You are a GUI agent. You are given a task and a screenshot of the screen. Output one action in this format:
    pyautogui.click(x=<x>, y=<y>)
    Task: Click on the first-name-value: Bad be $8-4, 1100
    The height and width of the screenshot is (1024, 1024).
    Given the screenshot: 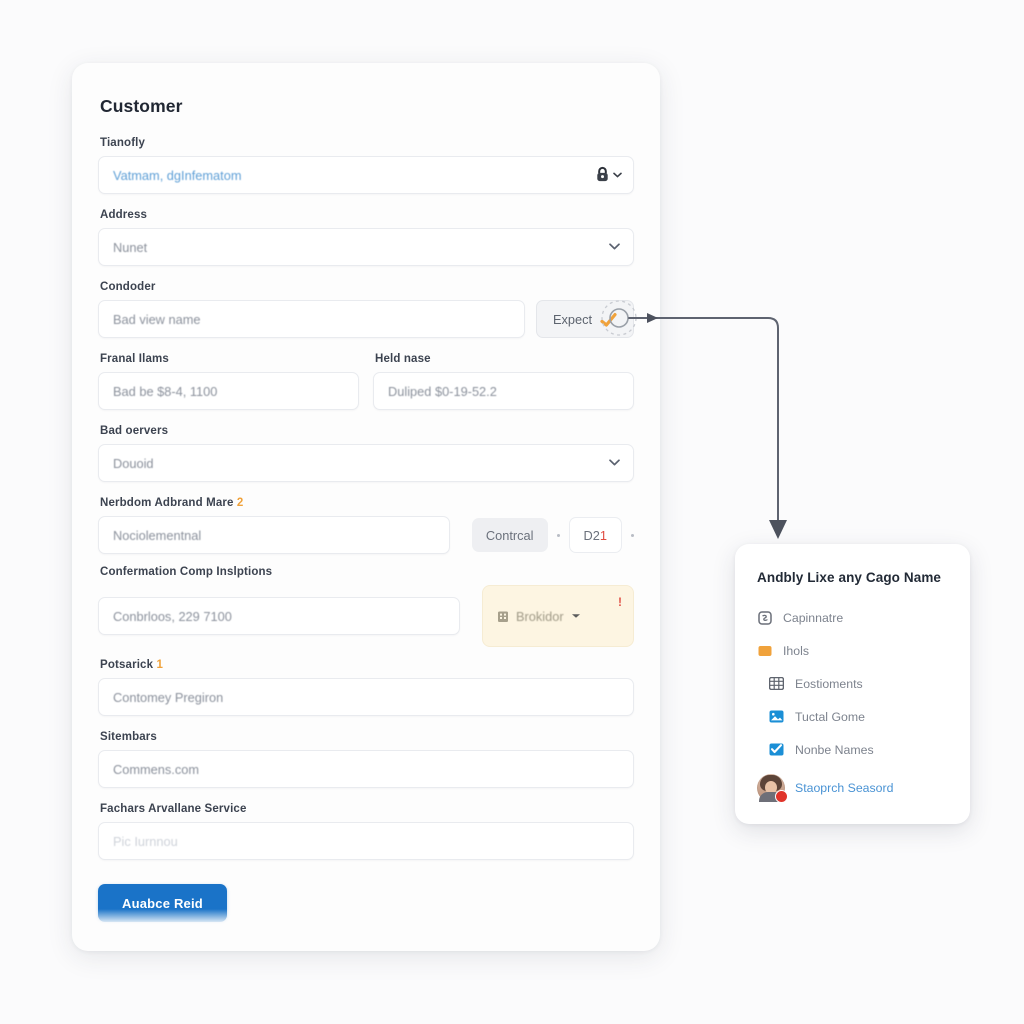 What is the action you would take?
    pyautogui.click(x=165, y=391)
    